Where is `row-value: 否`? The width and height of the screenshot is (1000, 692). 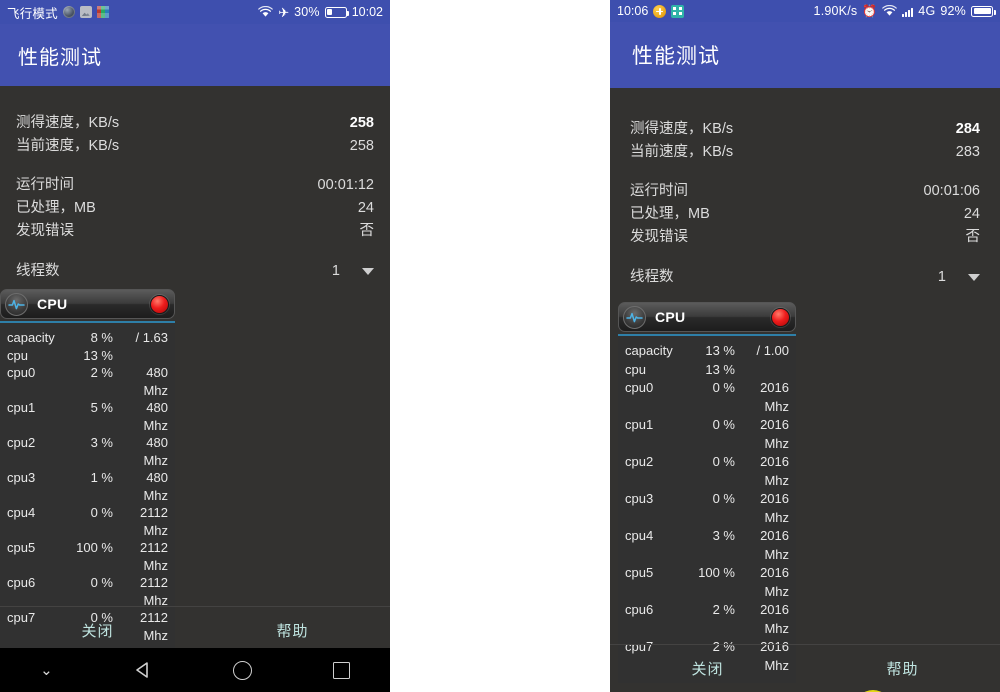 row-value: 否 is located at coordinates (973, 237).